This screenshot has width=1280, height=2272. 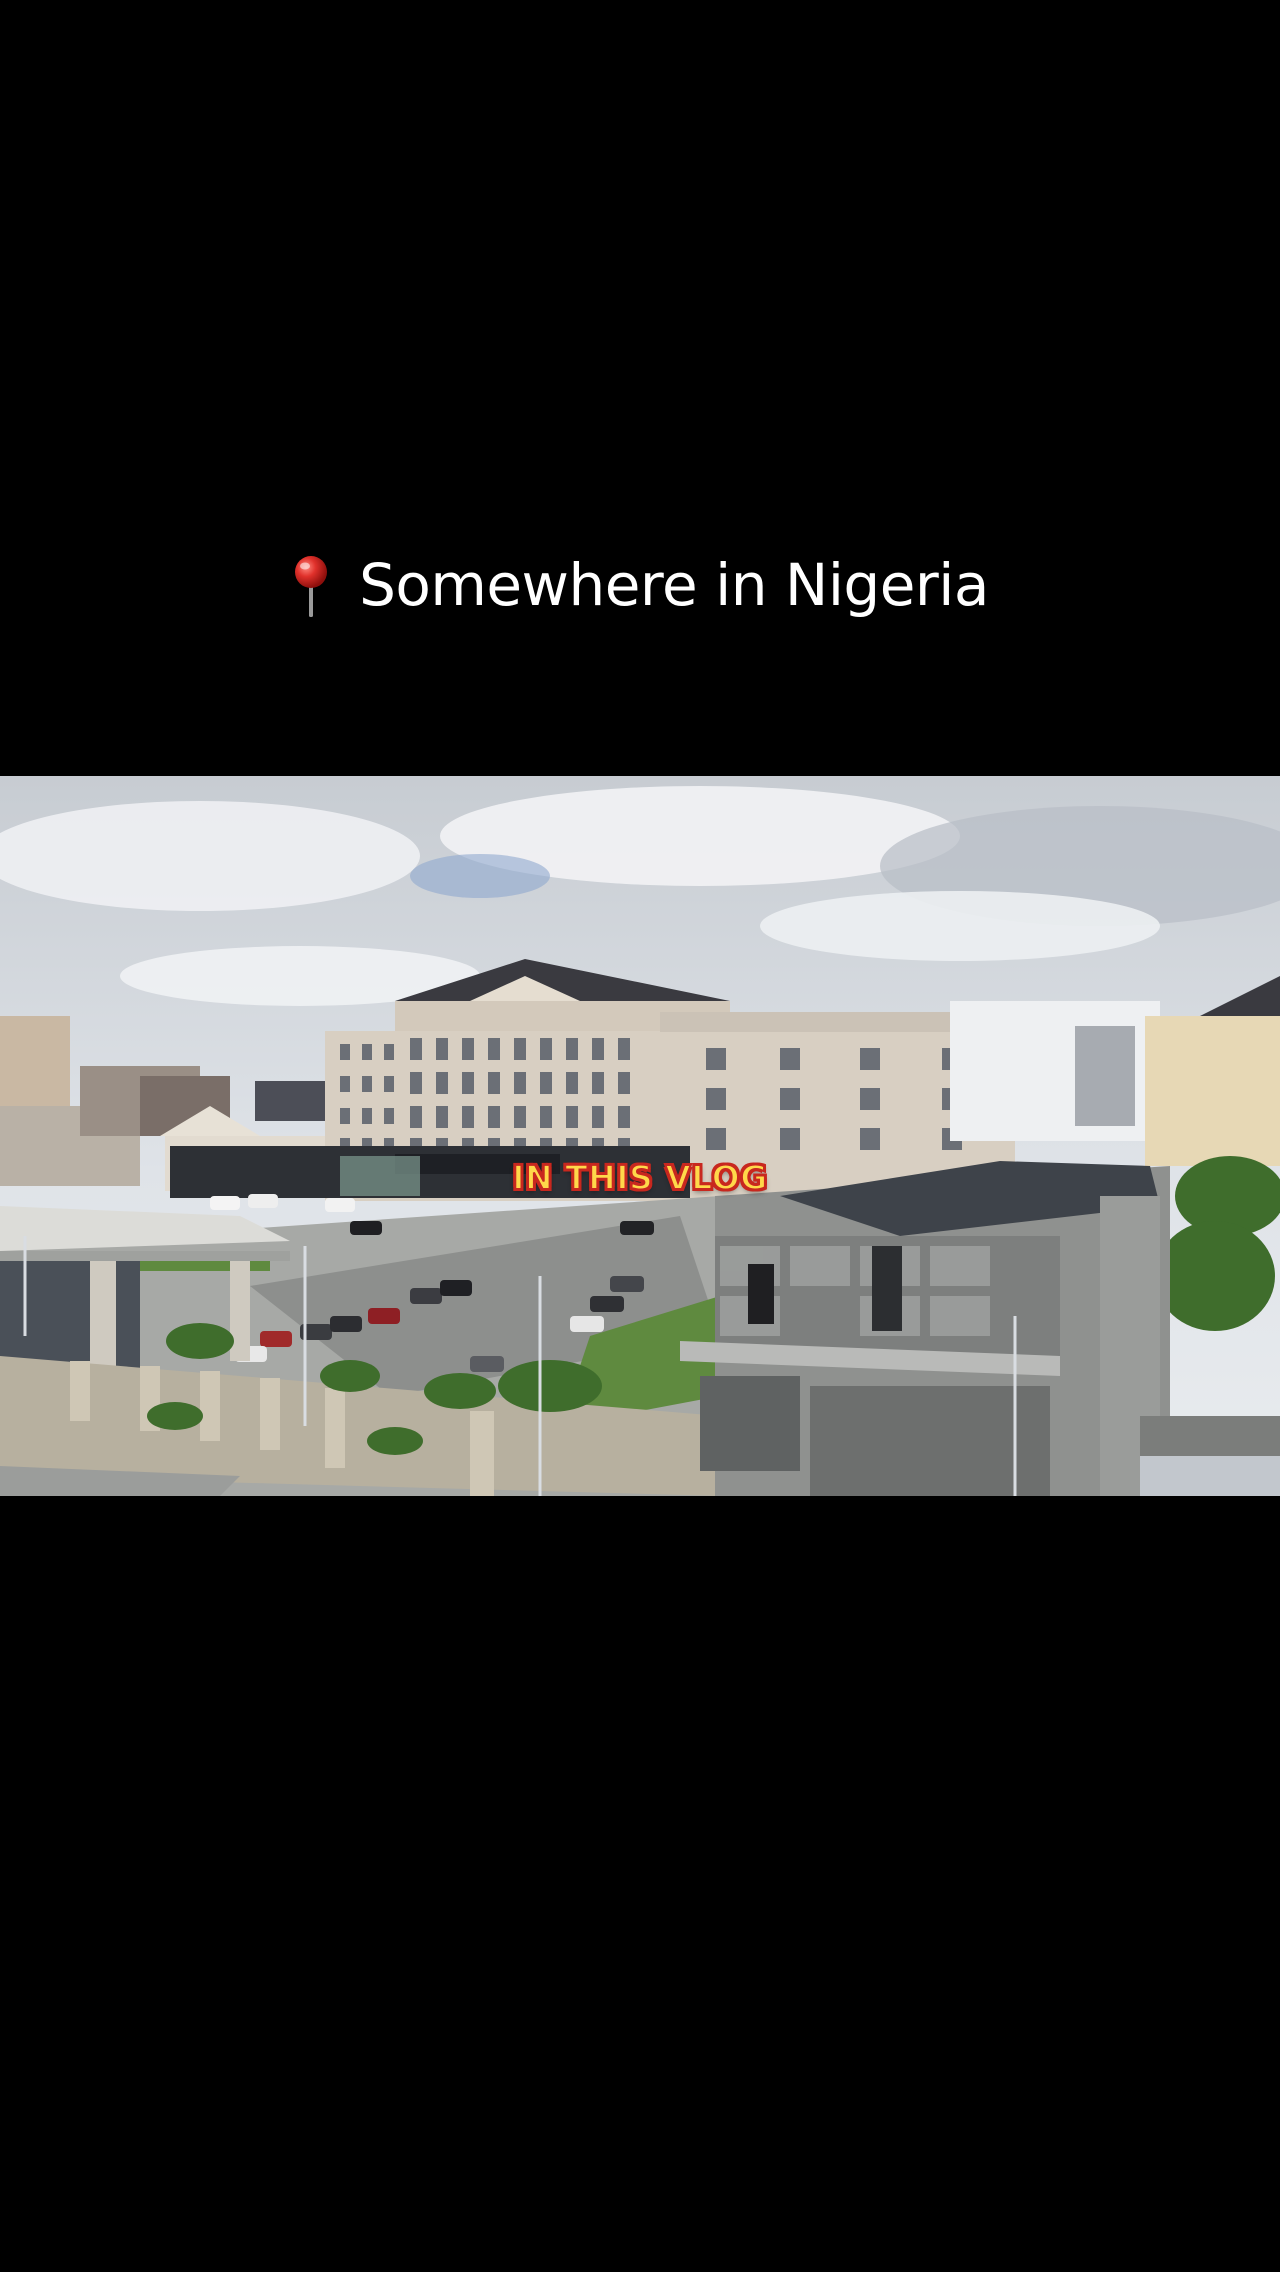 What do you see at coordinates (639, 1177) in the screenshot?
I see `vlog-overlay-title: IN THIS VLOG` at bounding box center [639, 1177].